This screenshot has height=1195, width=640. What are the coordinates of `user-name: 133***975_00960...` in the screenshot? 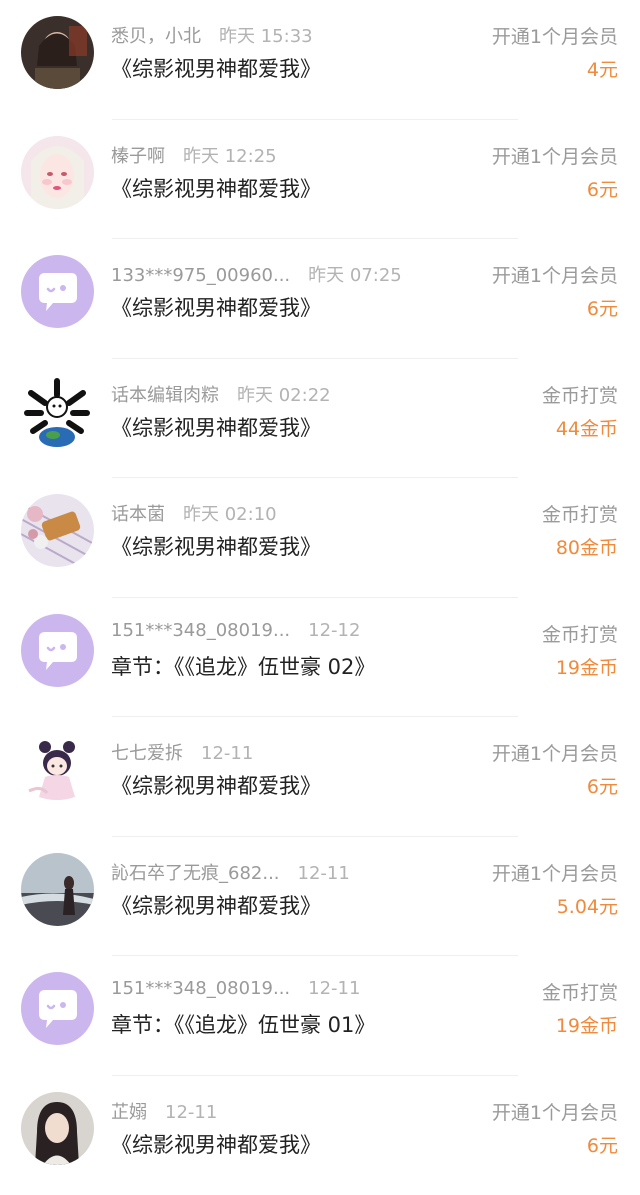 It's located at (200, 275).